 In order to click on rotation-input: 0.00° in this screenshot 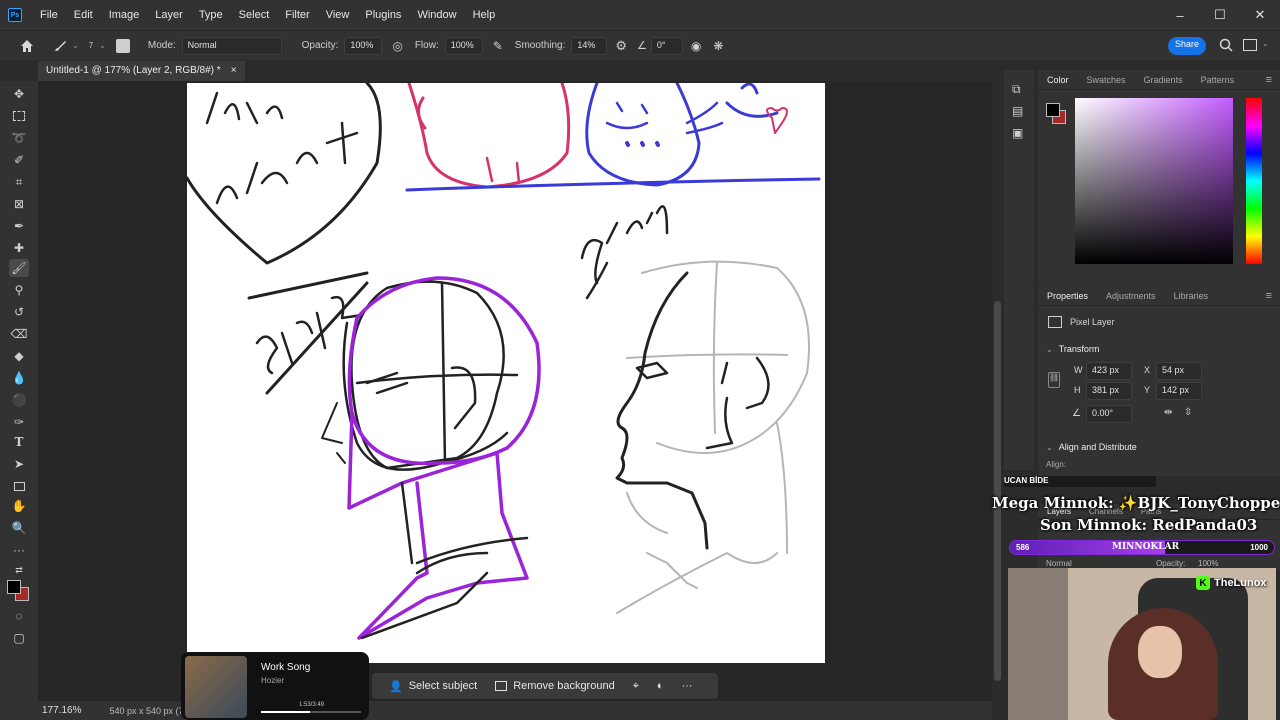, I will do `click(1109, 414)`.